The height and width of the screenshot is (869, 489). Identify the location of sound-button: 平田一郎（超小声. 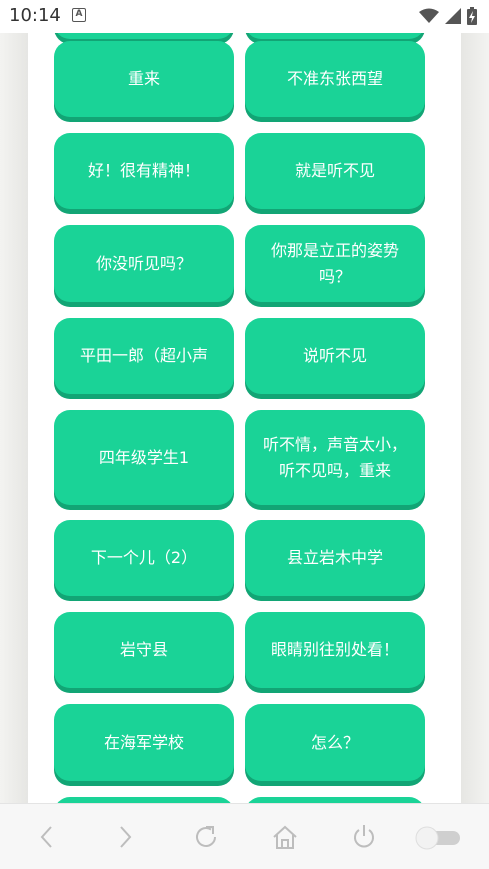
(144, 356).